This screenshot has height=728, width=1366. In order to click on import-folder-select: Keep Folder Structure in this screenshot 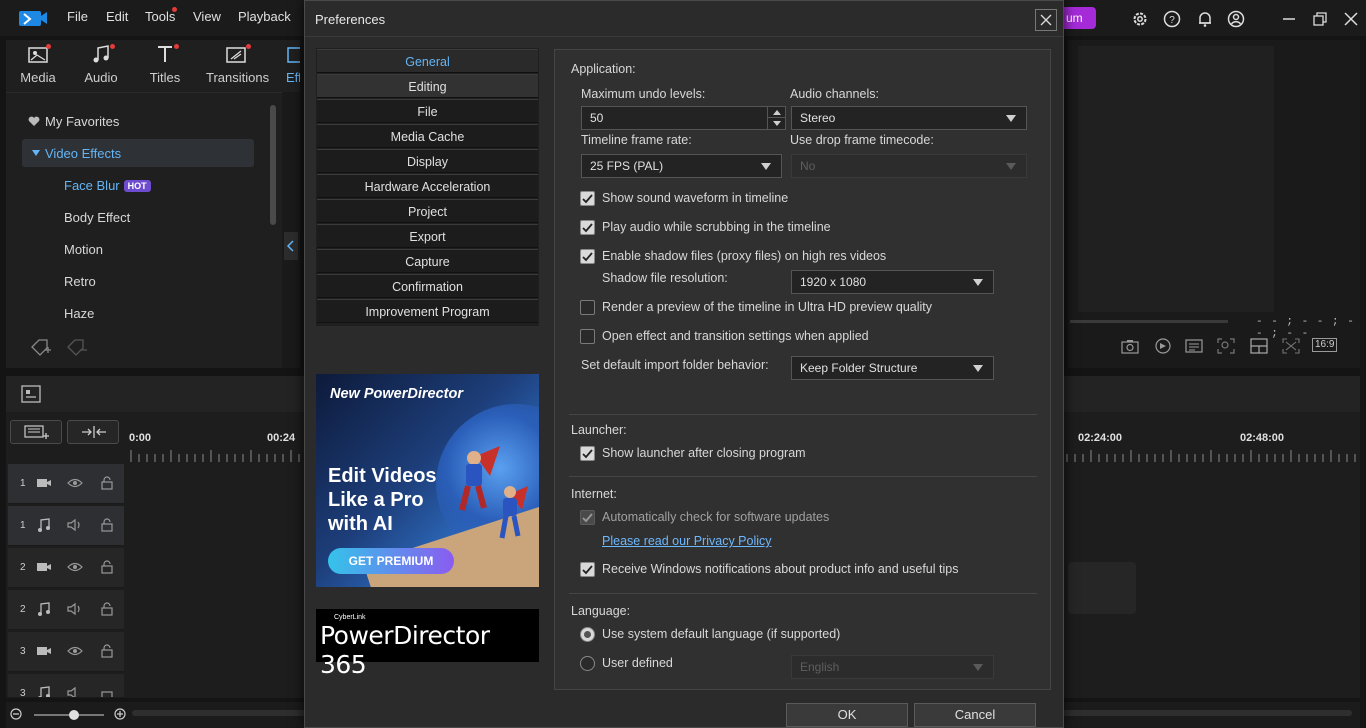, I will do `click(892, 368)`.